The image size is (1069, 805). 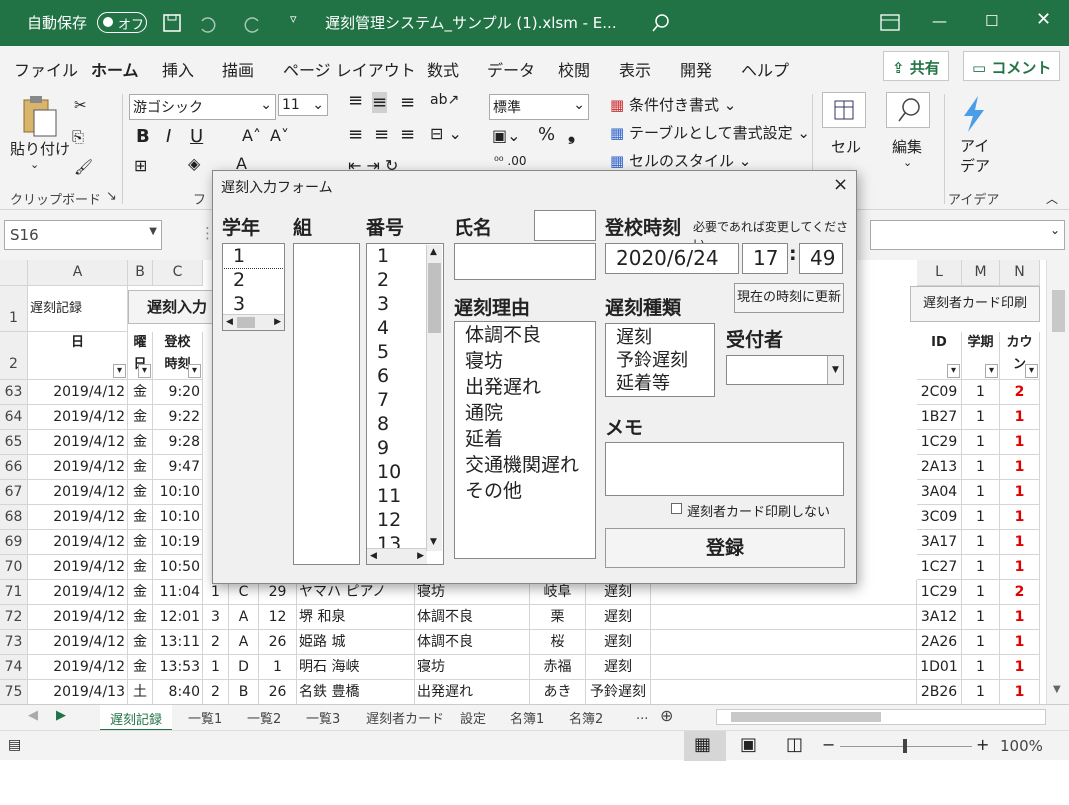 I want to click on align-bottom-icon: ≡, so click(x=407, y=102).